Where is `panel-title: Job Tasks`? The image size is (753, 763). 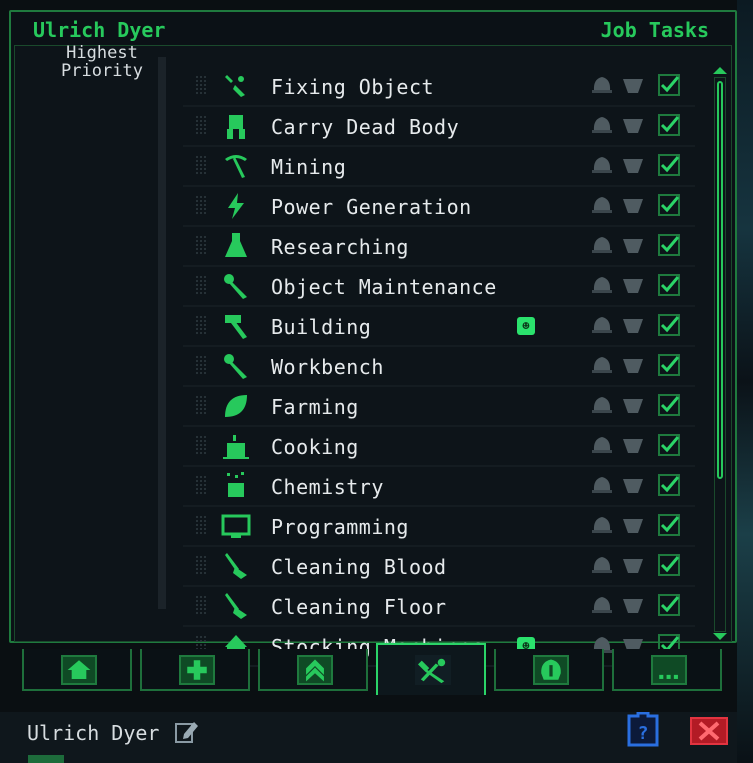 panel-title: Job Tasks is located at coordinates (654, 30).